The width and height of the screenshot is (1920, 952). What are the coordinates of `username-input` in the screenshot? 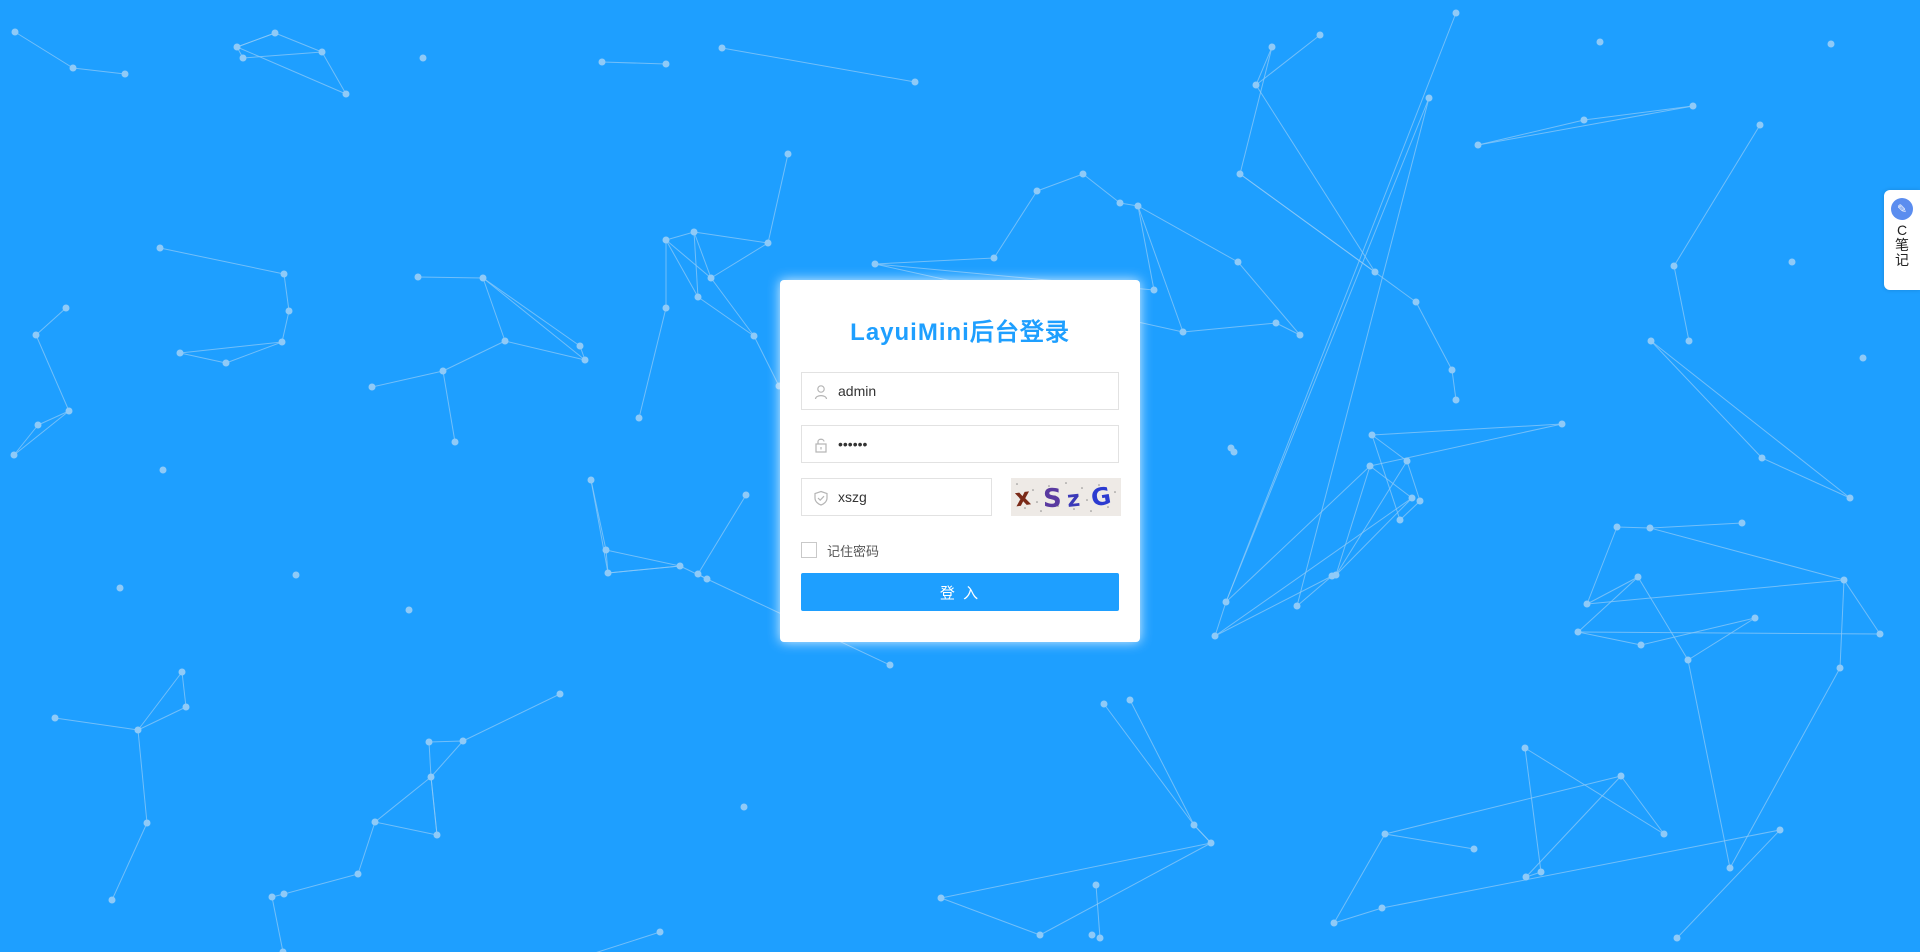 It's located at (968, 391).